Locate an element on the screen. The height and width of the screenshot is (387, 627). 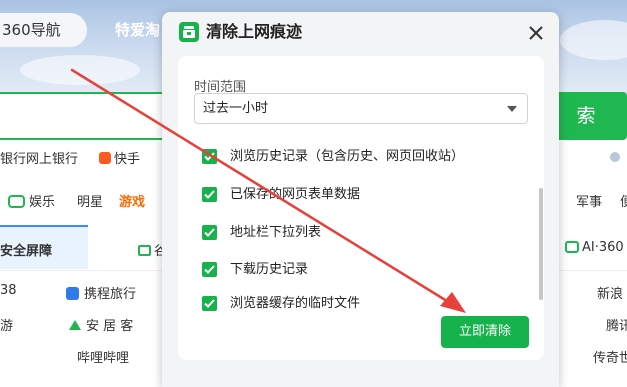
site-anjuke: 安 居 客 is located at coordinates (101, 324).